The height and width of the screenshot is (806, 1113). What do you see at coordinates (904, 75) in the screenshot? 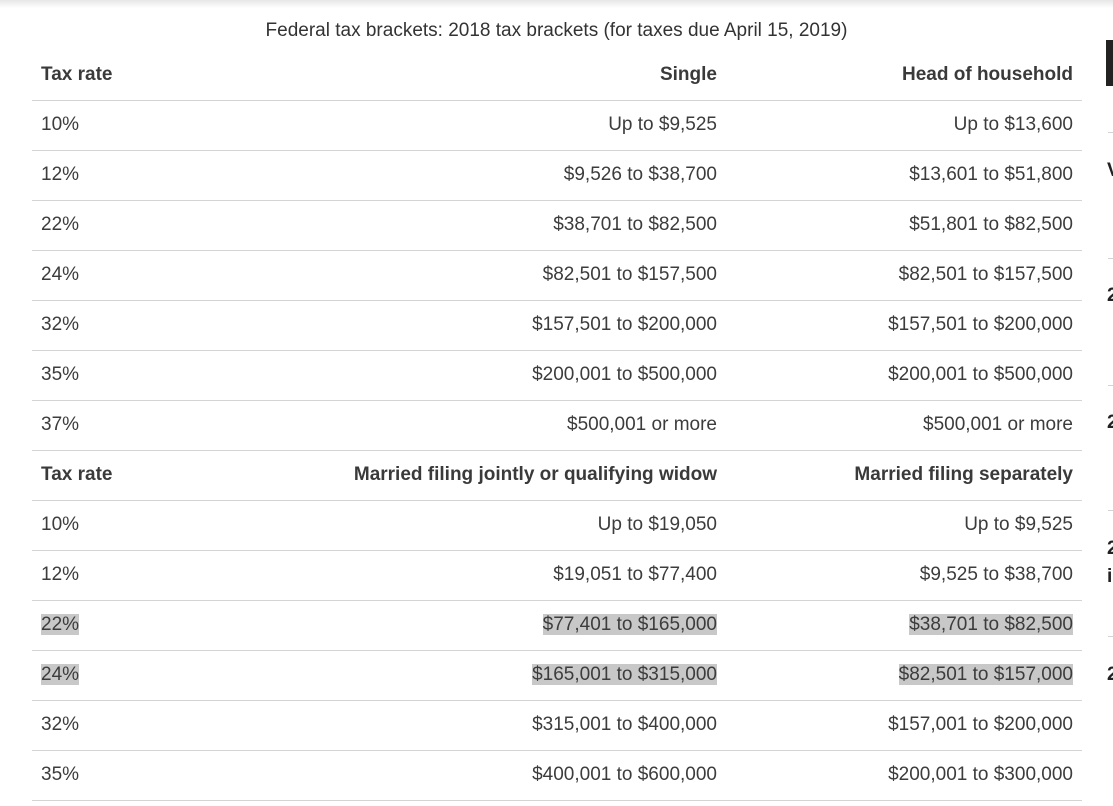
I see `column-header-head-of-household: Head of household` at bounding box center [904, 75].